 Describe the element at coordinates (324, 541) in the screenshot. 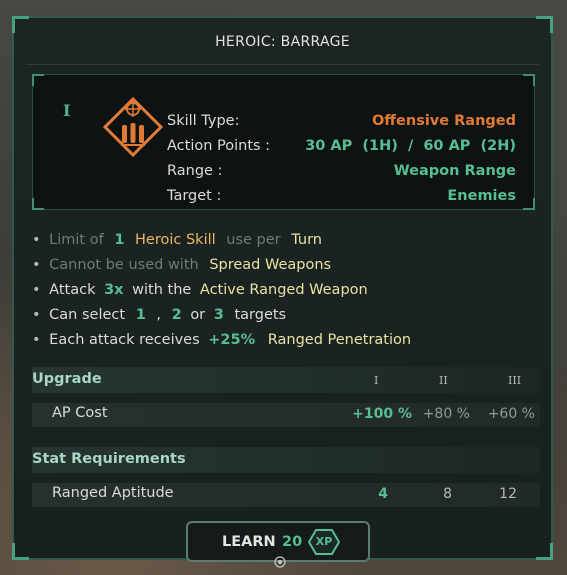

I see `xp-currency-label: XP` at that location.